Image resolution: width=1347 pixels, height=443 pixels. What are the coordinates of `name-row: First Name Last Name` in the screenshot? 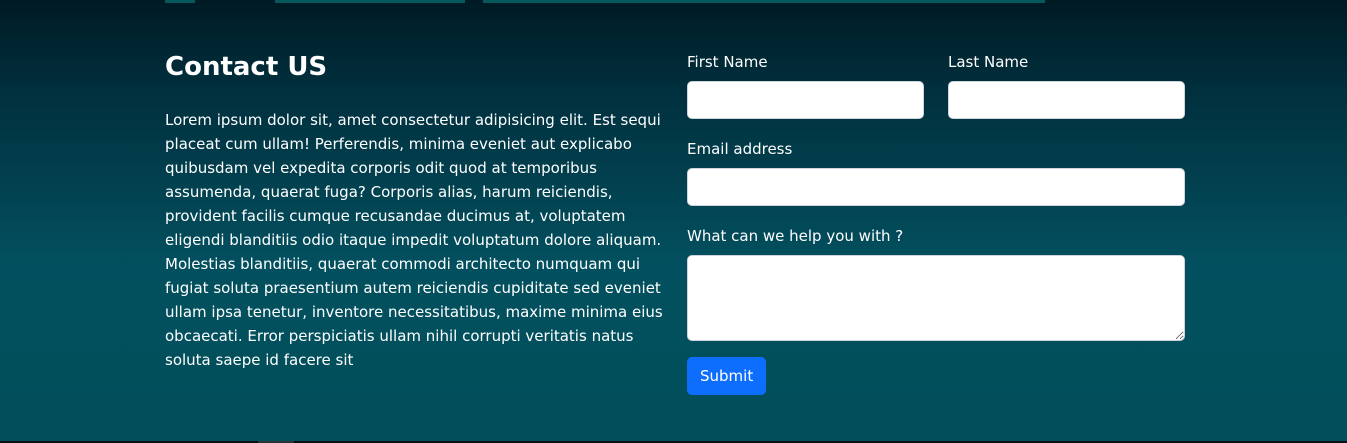 It's located at (936, 85).